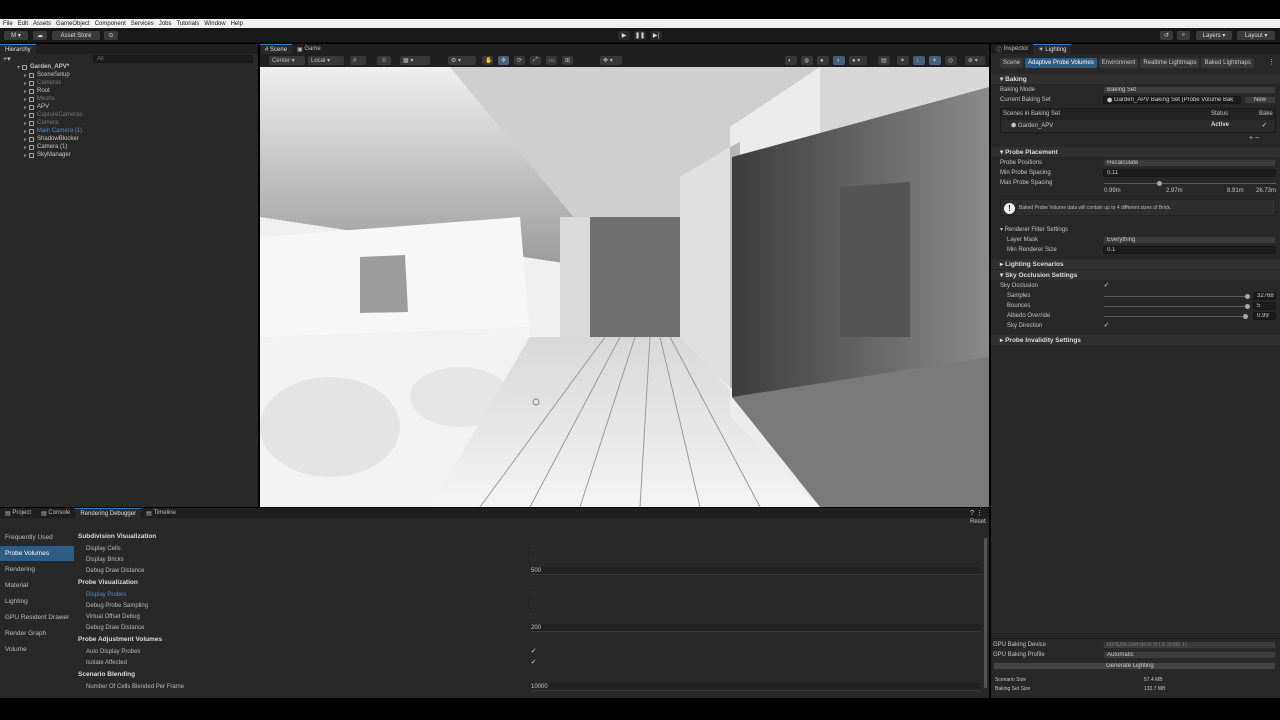 The height and width of the screenshot is (720, 1280). Describe the element at coordinates (76, 35) in the screenshot. I see `asset-store-button: Asset Store` at that location.